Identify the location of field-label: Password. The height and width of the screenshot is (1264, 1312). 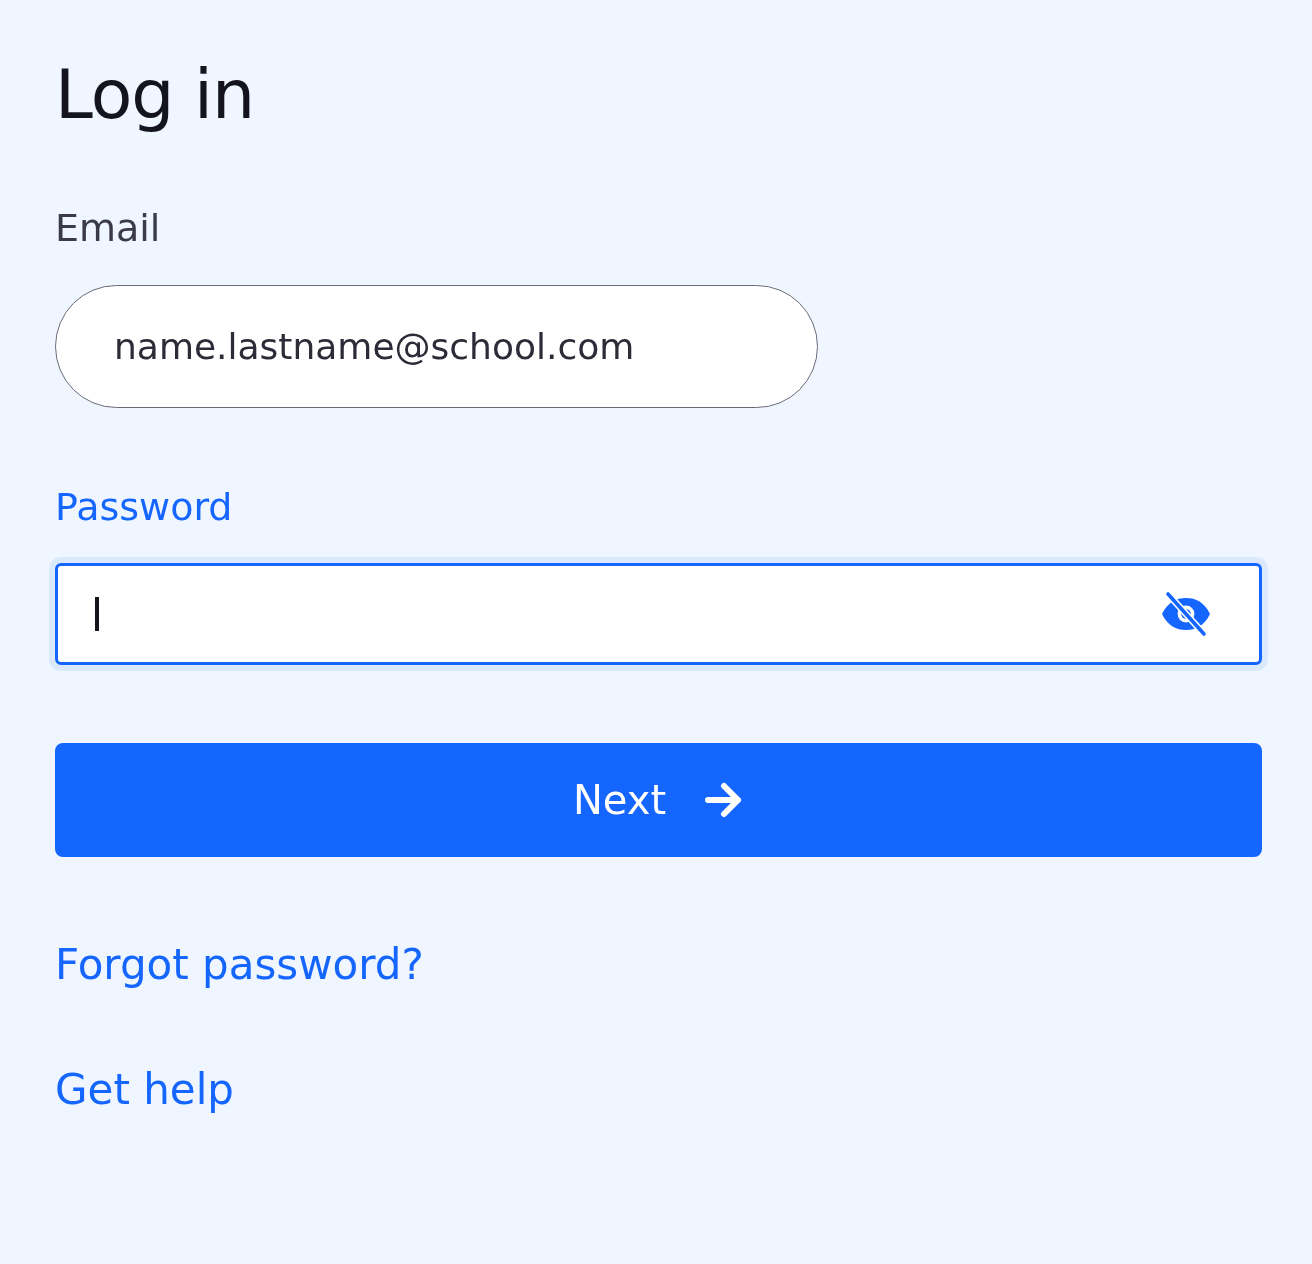
(144, 507).